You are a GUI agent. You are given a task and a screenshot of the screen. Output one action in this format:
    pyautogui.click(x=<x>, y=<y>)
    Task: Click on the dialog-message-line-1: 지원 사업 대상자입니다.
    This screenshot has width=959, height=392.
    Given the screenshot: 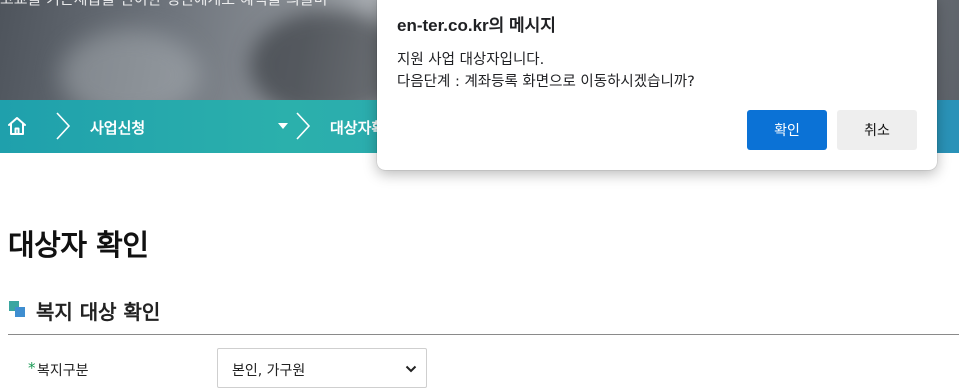 What is the action you would take?
    pyautogui.click(x=471, y=60)
    